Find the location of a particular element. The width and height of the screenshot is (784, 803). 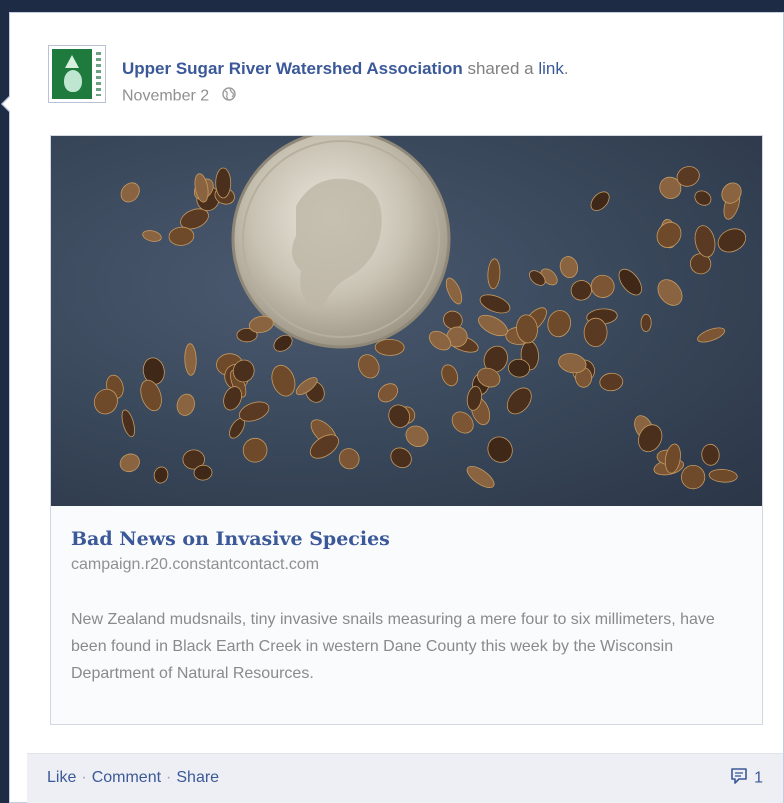

comment-icon is located at coordinates (739, 778).